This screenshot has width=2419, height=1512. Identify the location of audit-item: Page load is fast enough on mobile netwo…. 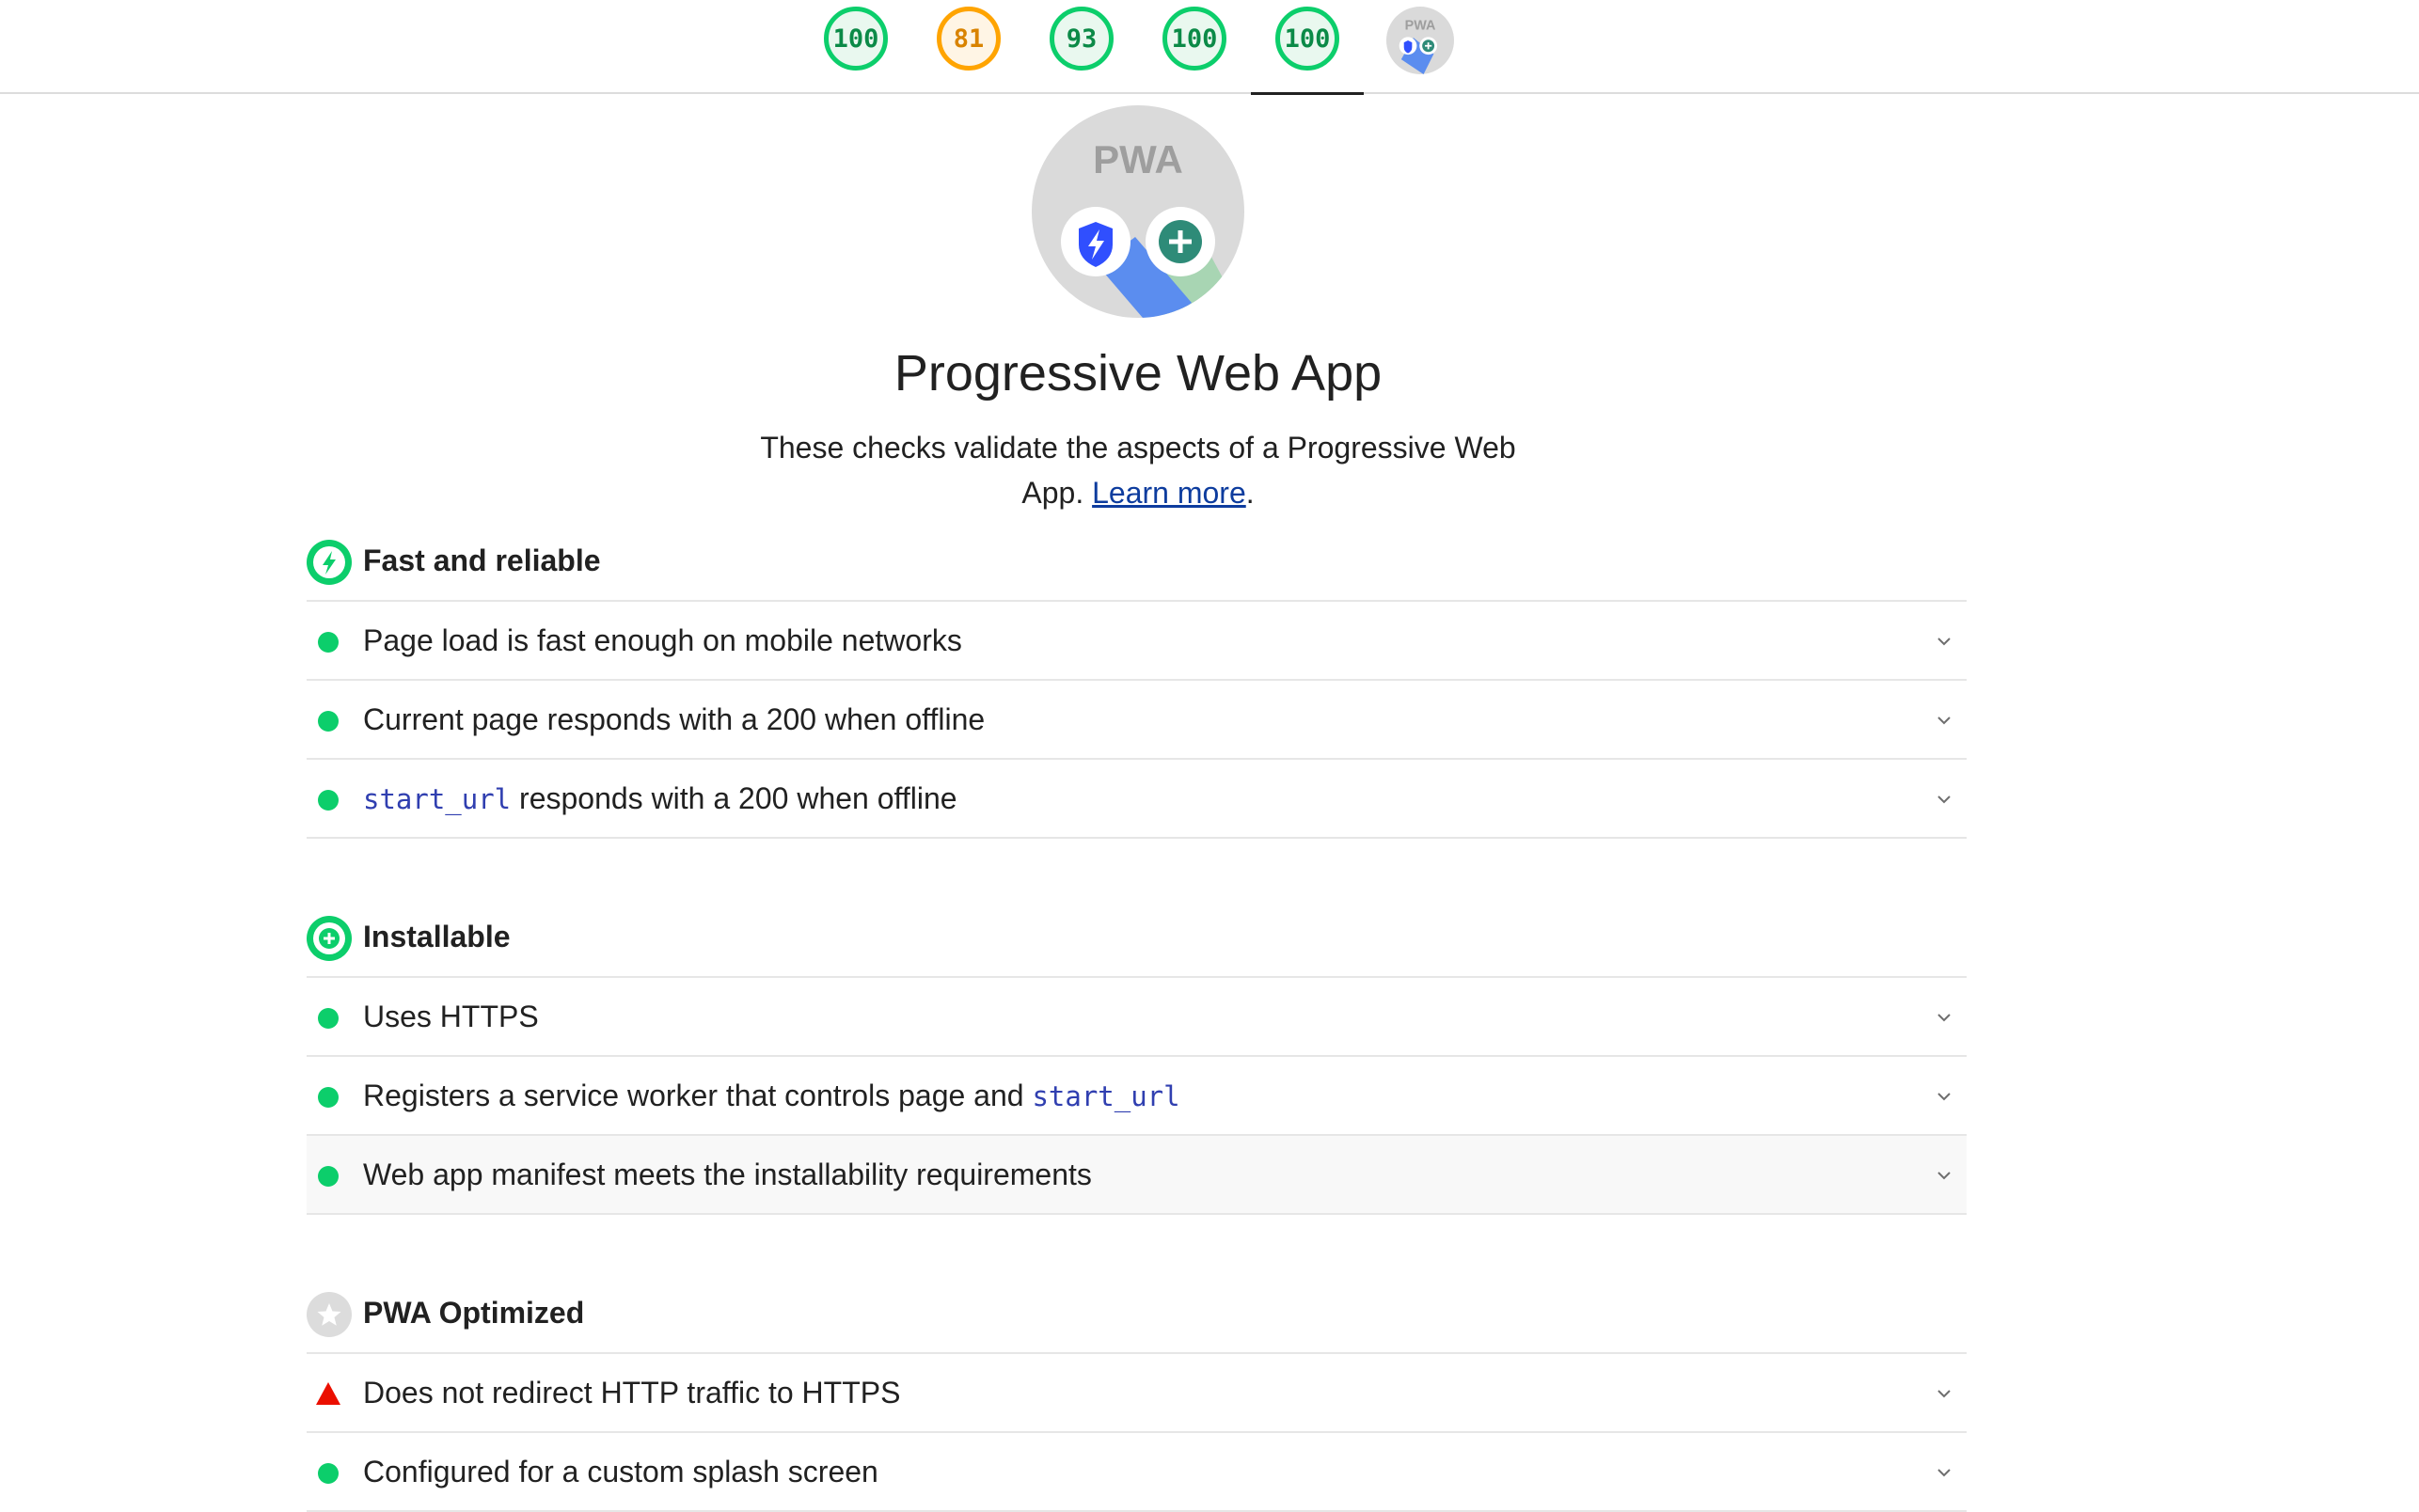
(1137, 639).